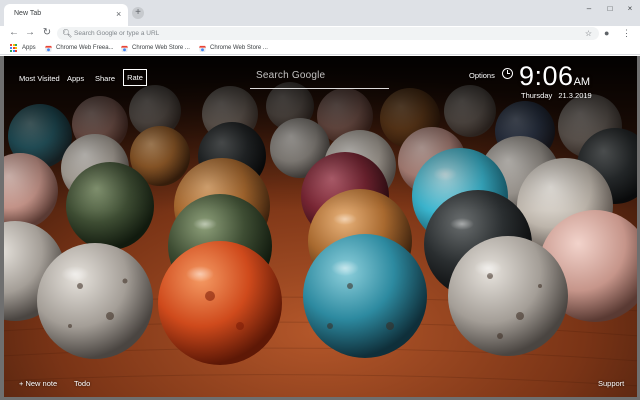  What do you see at coordinates (29, 48) in the screenshot?
I see `bookmark-label: Apps` at bounding box center [29, 48].